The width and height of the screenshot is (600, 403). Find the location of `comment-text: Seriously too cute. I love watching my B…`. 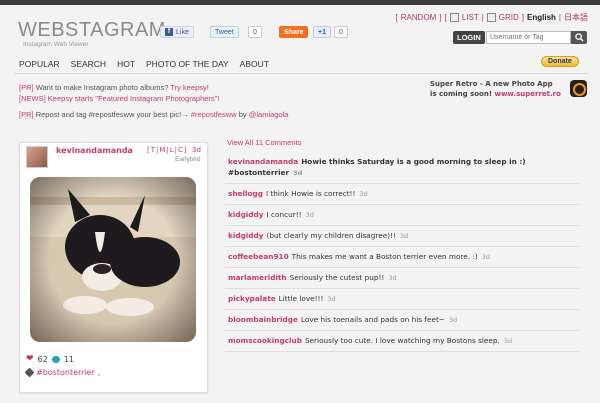

comment-text: Seriously too cute. I love watching my B… is located at coordinates (402, 340).